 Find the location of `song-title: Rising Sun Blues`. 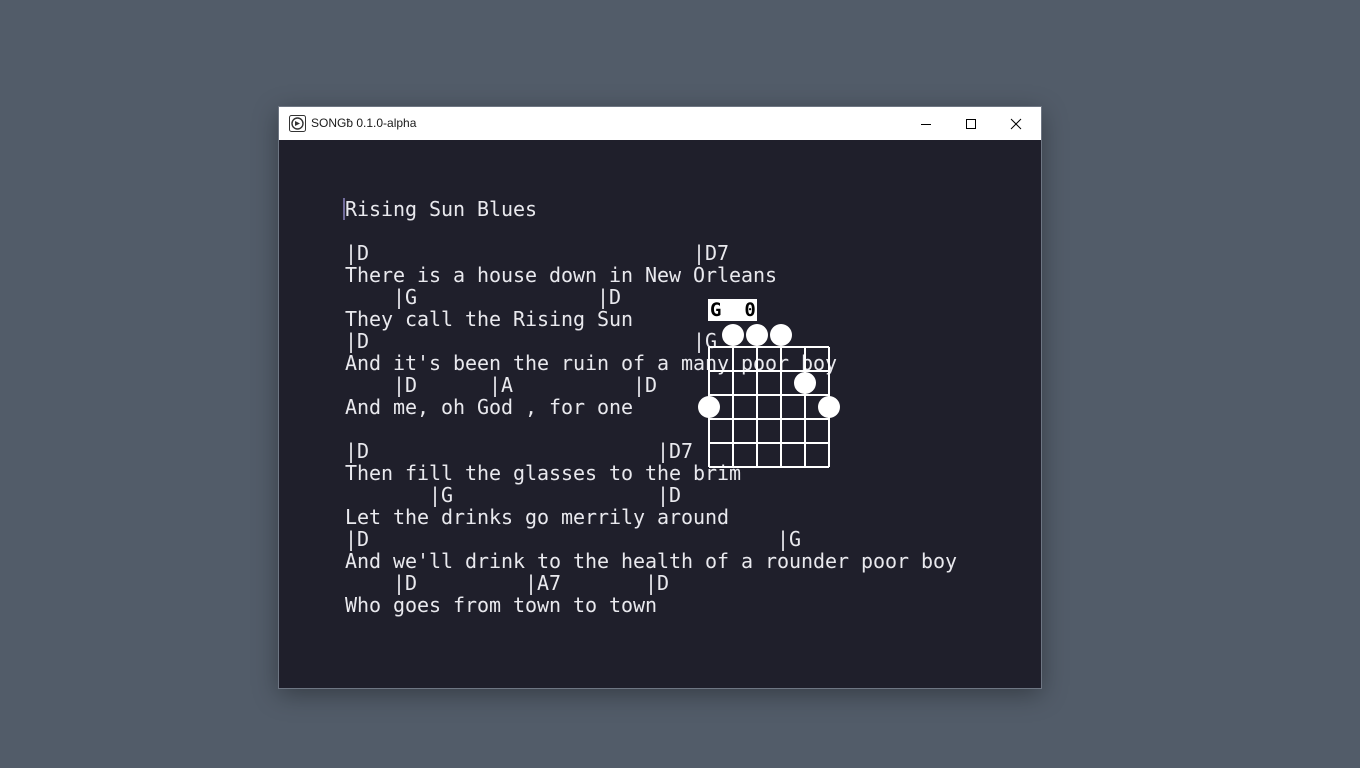

song-title: Rising Sun Blues is located at coordinates (441, 209).